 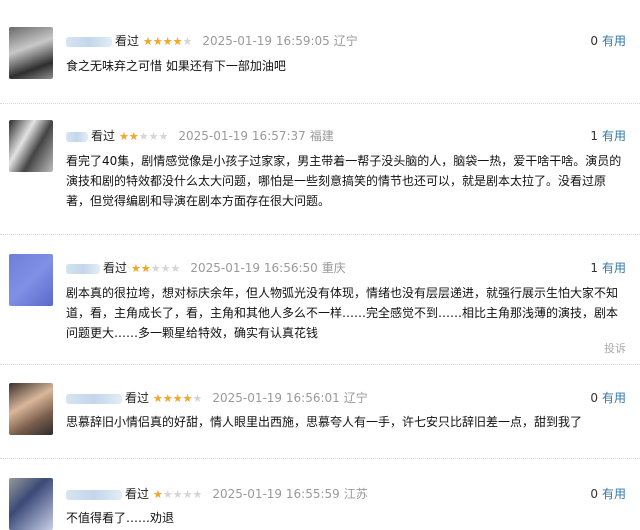 What do you see at coordinates (615, 348) in the screenshot?
I see `report-button: 投诉` at bounding box center [615, 348].